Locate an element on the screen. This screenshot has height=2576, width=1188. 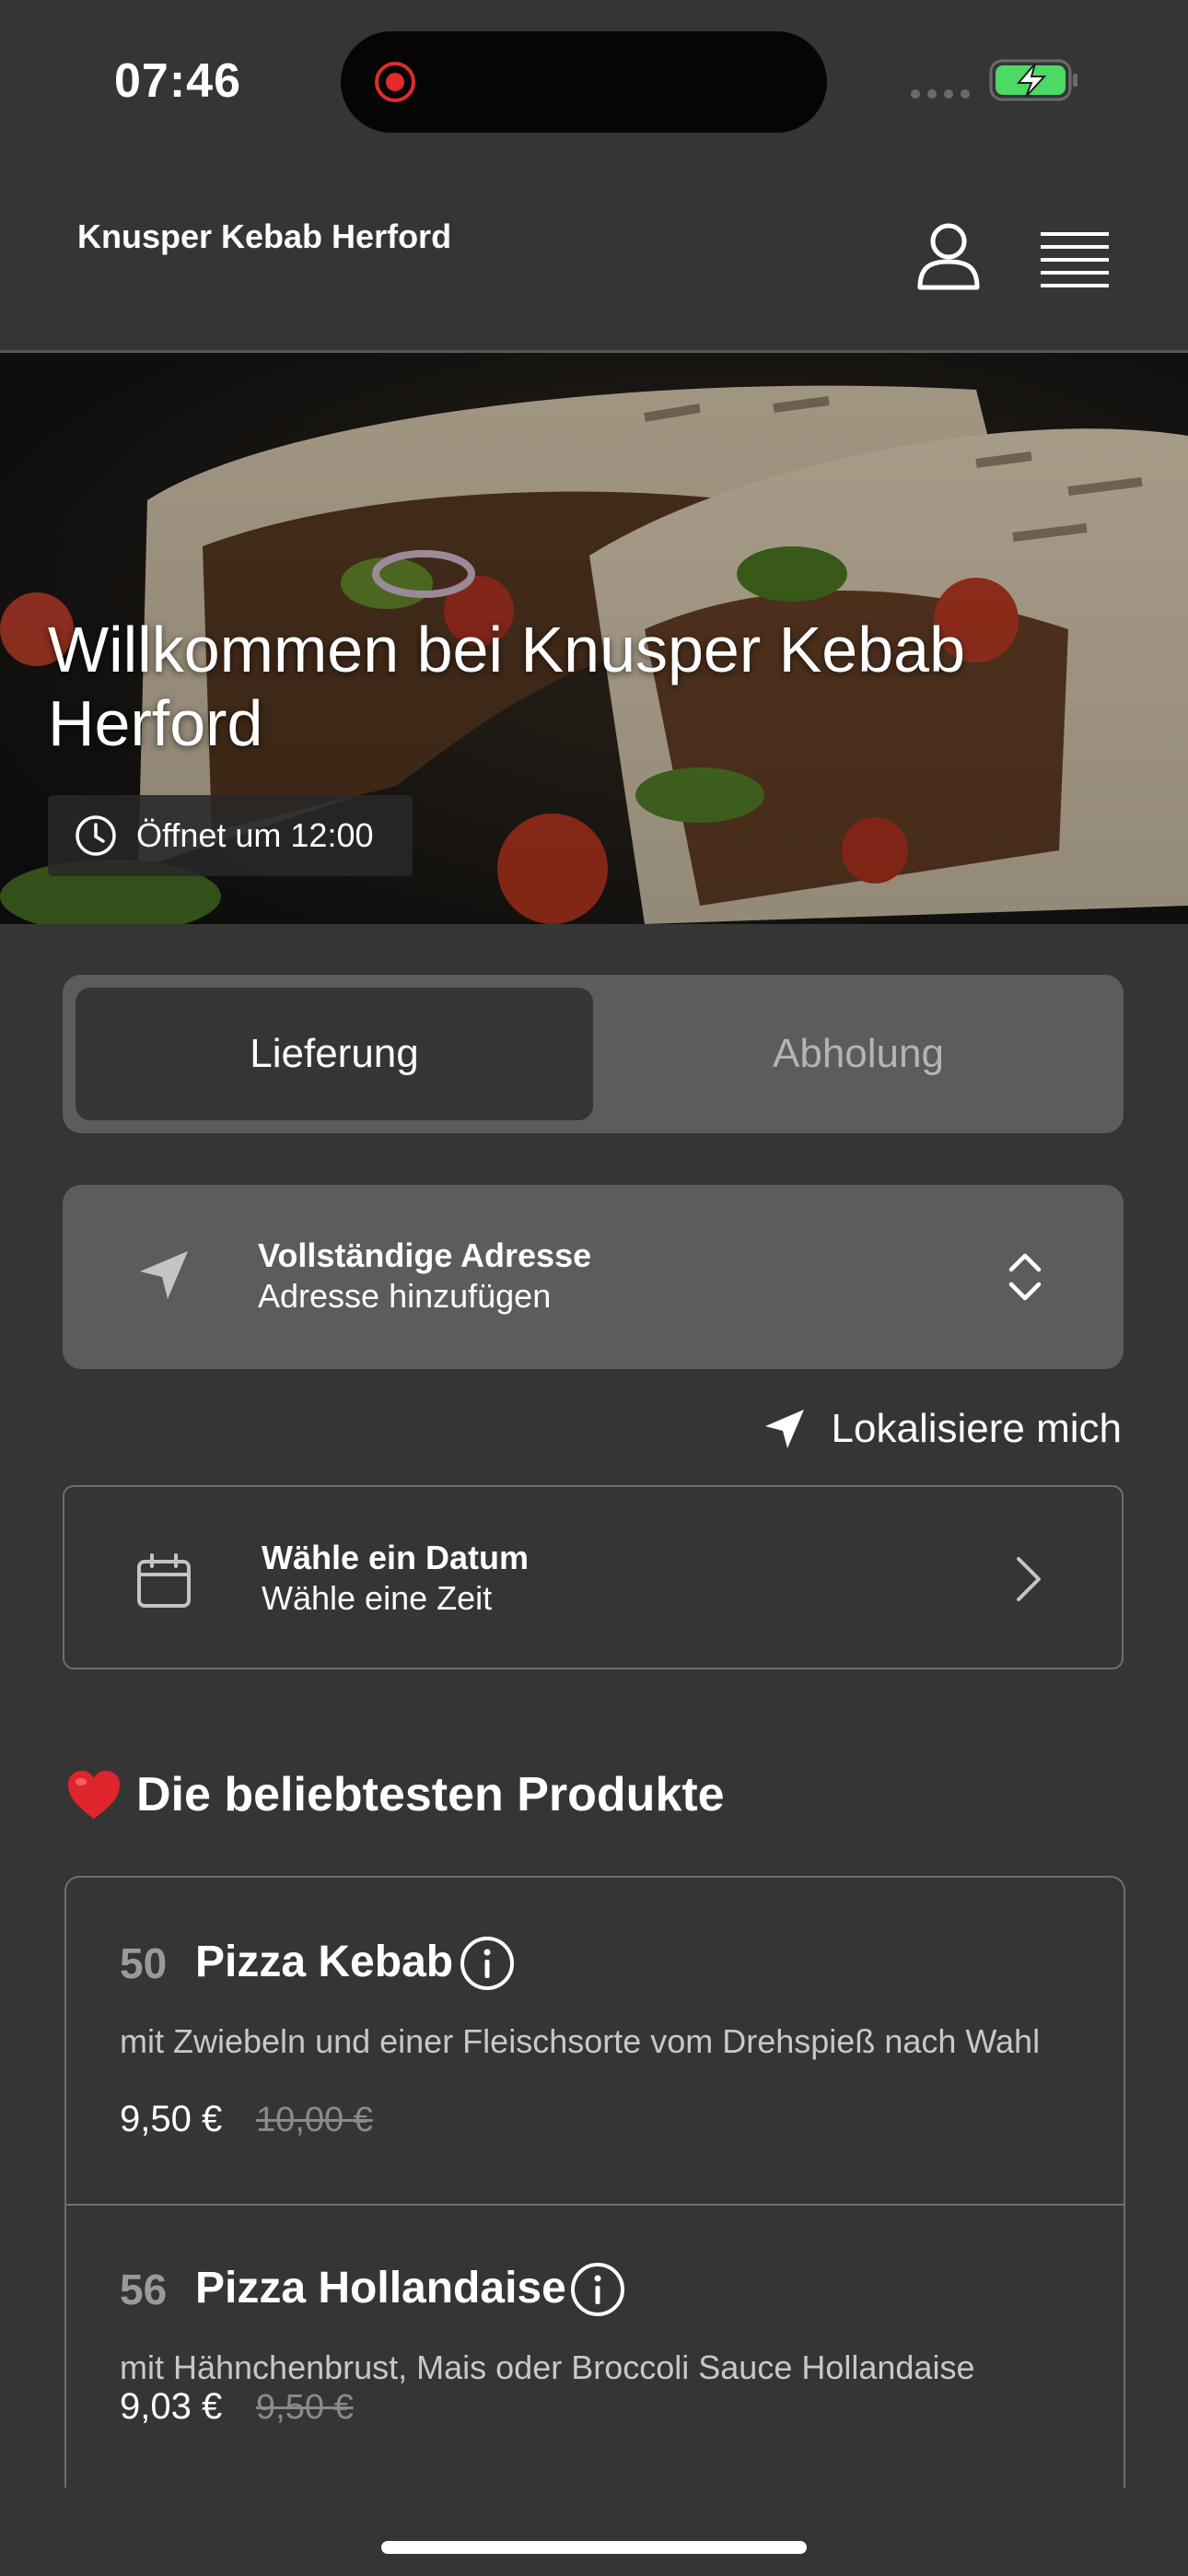
product-name: Pizza Kebab is located at coordinates (324, 1962).